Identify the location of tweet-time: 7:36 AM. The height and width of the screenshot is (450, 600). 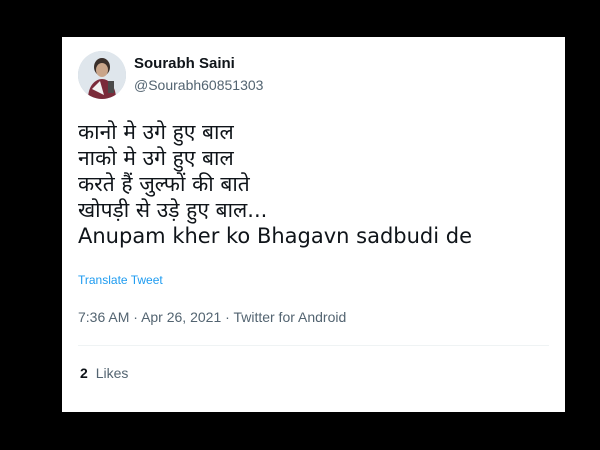
(103, 317).